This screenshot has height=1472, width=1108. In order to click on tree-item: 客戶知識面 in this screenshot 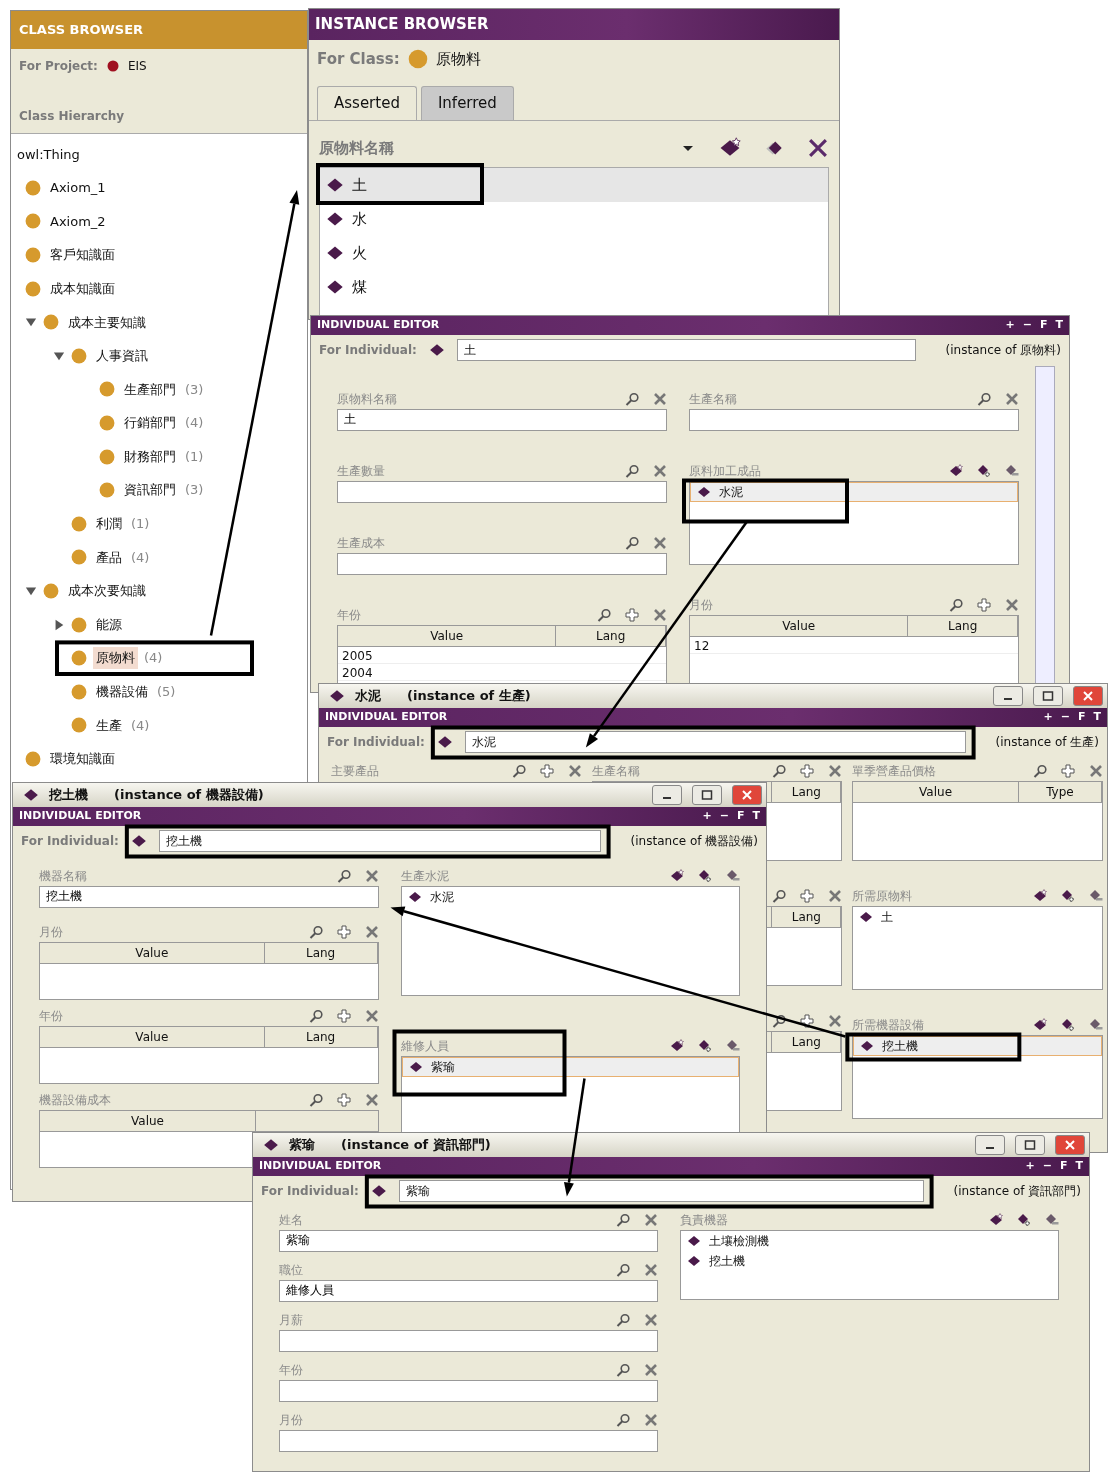, I will do `click(82, 255)`.